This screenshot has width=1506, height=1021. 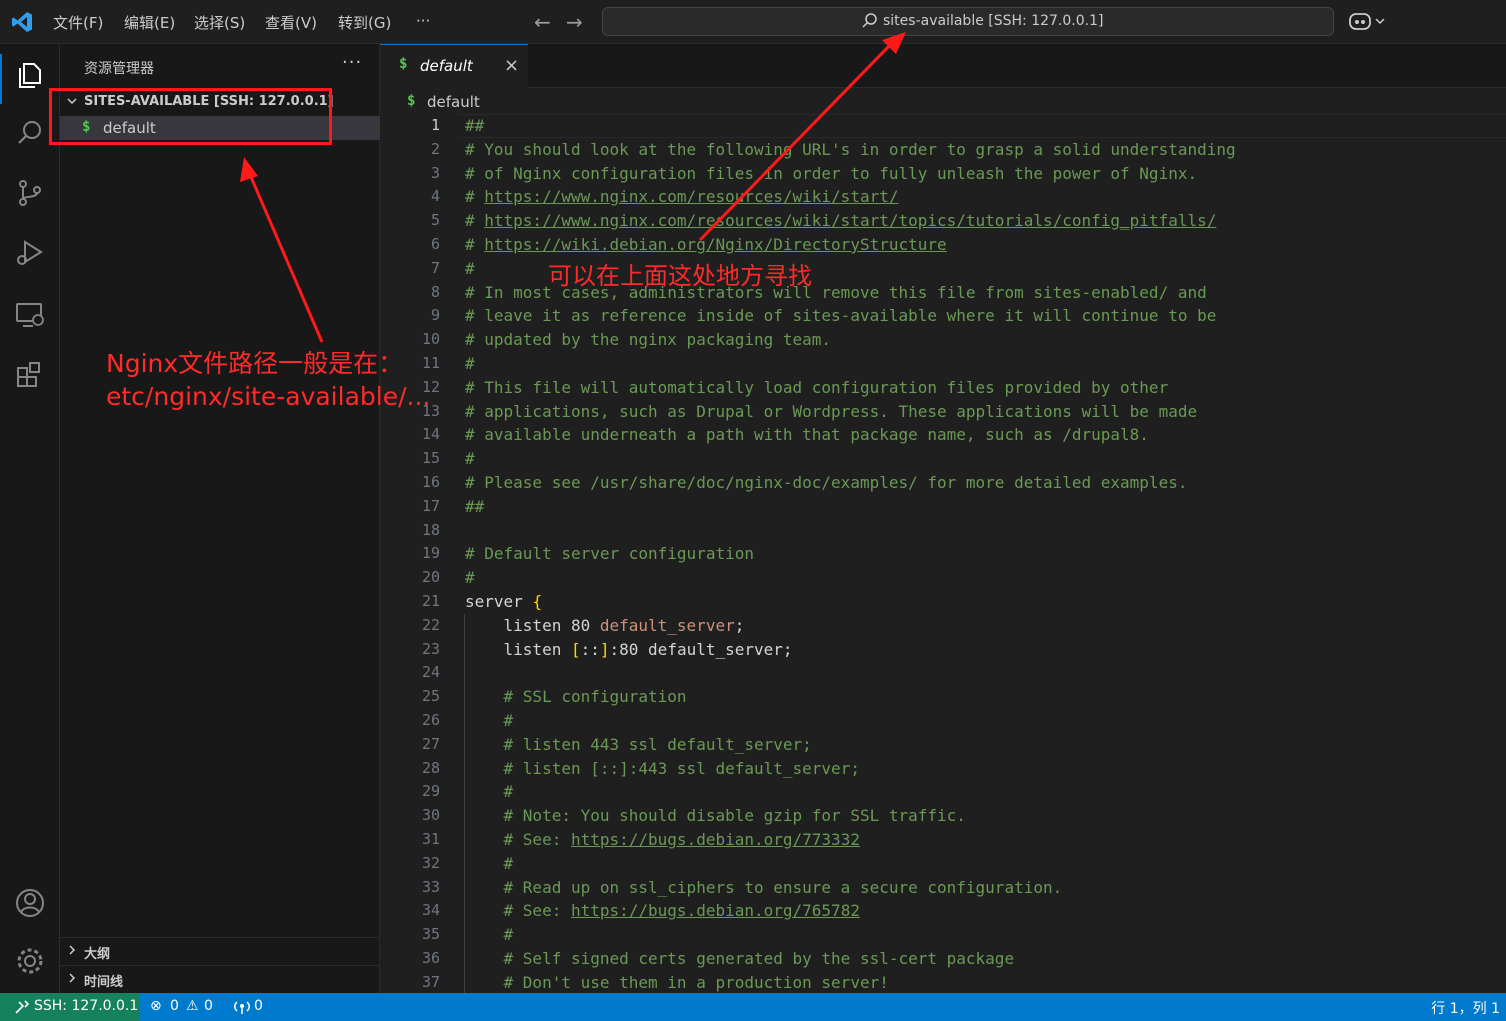 What do you see at coordinates (86, 1006) in the screenshot?
I see `remote-label: SSH: 127.0.0.1` at bounding box center [86, 1006].